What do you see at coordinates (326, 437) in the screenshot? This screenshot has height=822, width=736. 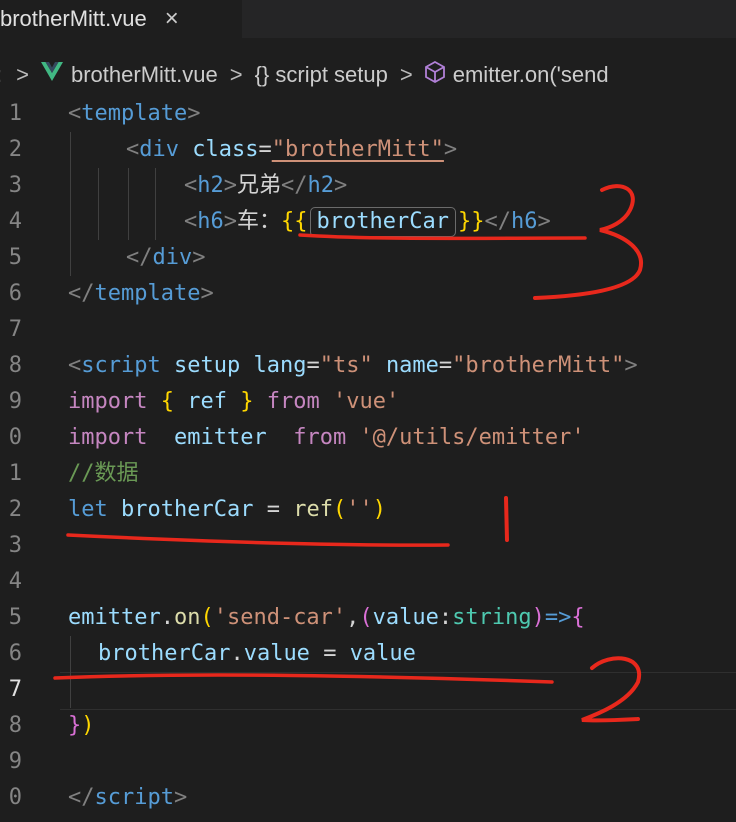 I see `code-line-10: import emitter from '@/utils/emitter'` at bounding box center [326, 437].